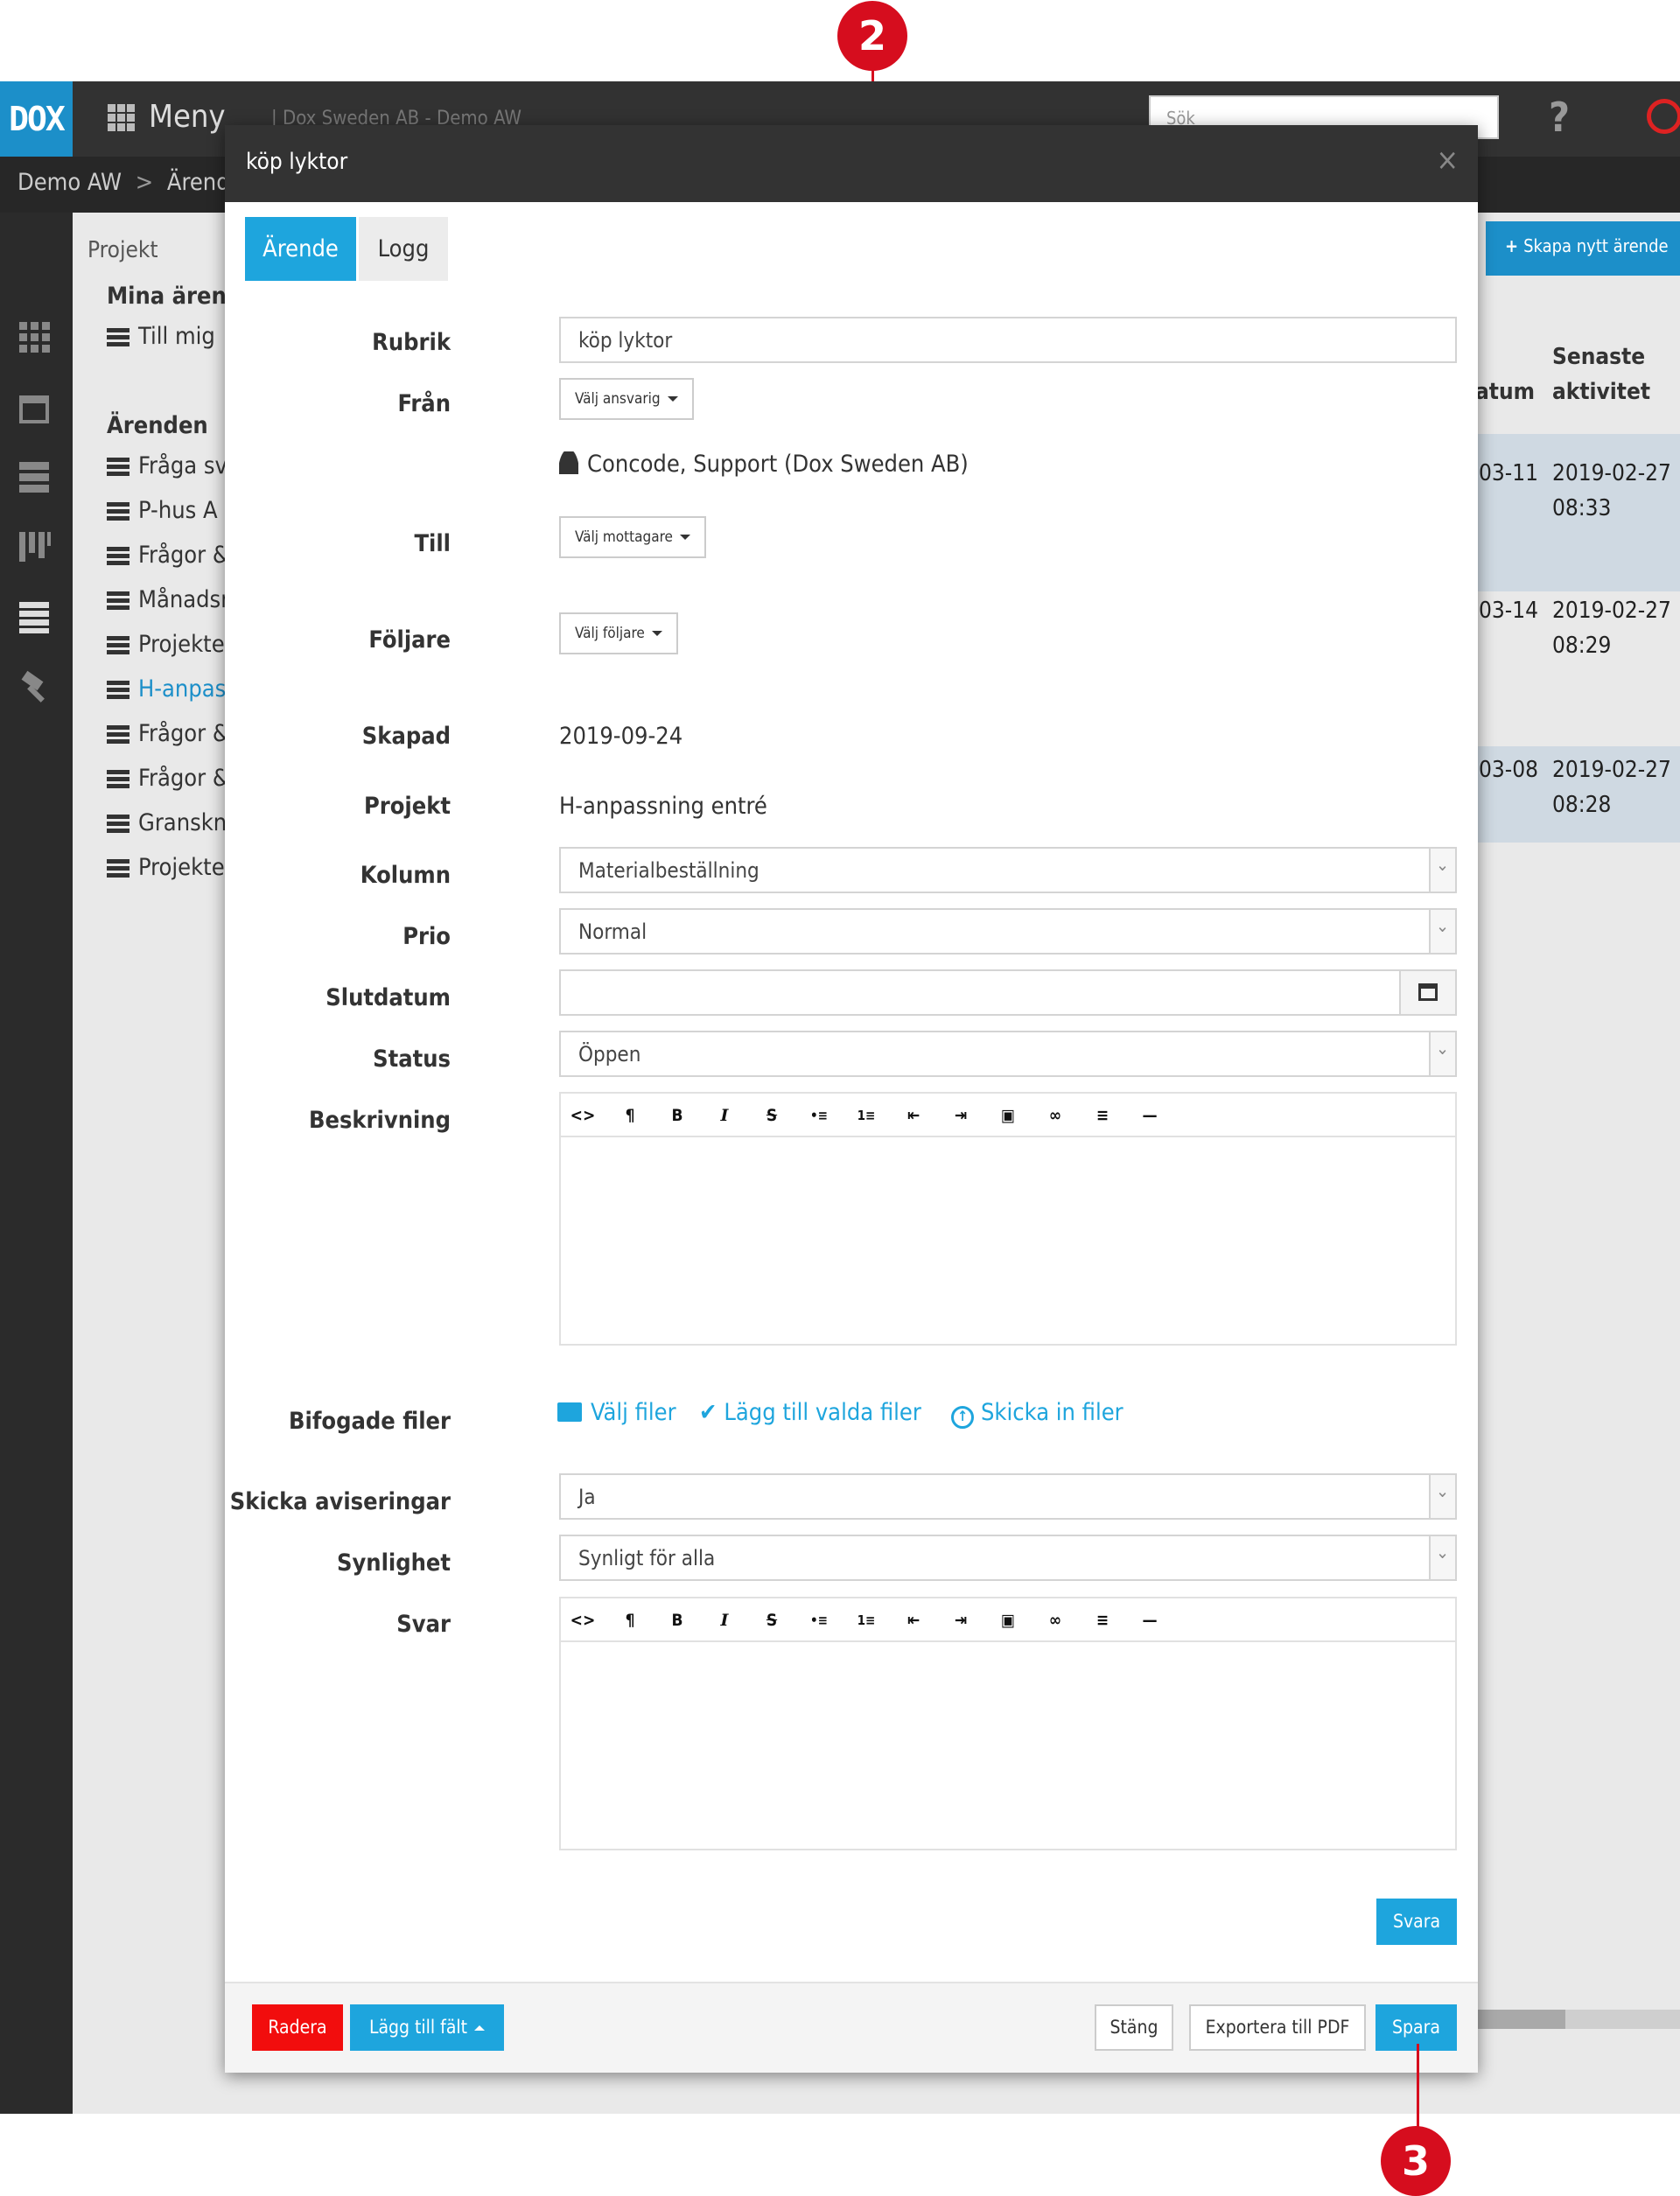 The width and height of the screenshot is (1680, 2196). I want to click on help-icon: ?, so click(1559, 117).